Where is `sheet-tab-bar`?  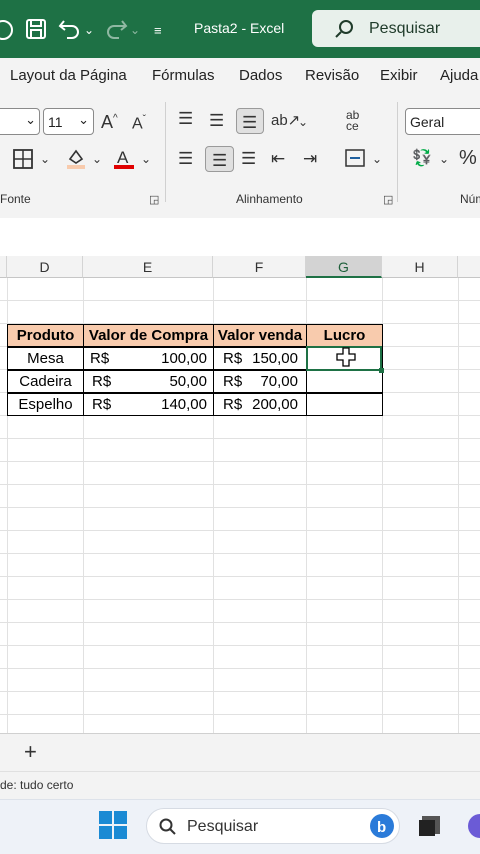 sheet-tab-bar is located at coordinates (240, 752).